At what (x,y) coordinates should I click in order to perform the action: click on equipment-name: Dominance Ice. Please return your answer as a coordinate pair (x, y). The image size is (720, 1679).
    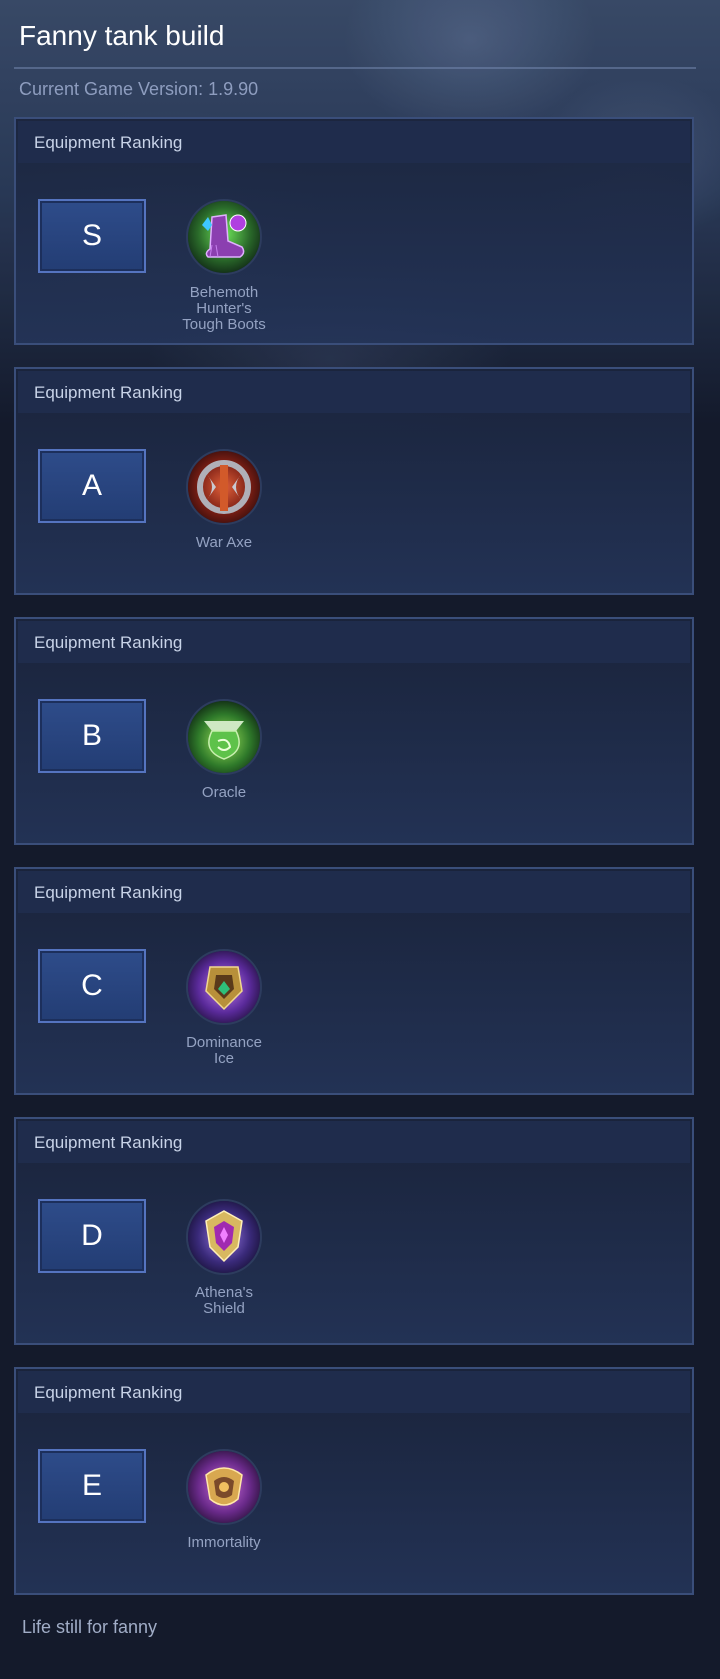
    Looking at the image, I should click on (224, 1050).